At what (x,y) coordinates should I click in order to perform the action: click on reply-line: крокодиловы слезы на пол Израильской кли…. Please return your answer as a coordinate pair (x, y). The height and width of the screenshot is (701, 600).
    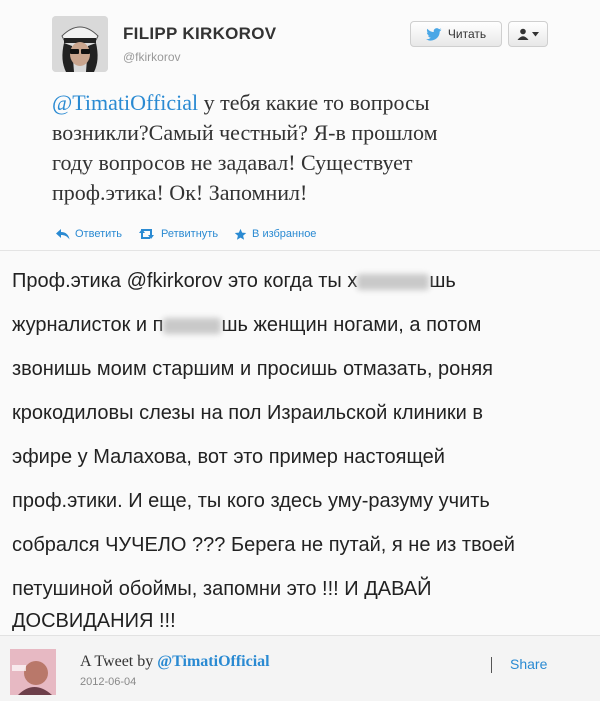
    Looking at the image, I should click on (248, 413).